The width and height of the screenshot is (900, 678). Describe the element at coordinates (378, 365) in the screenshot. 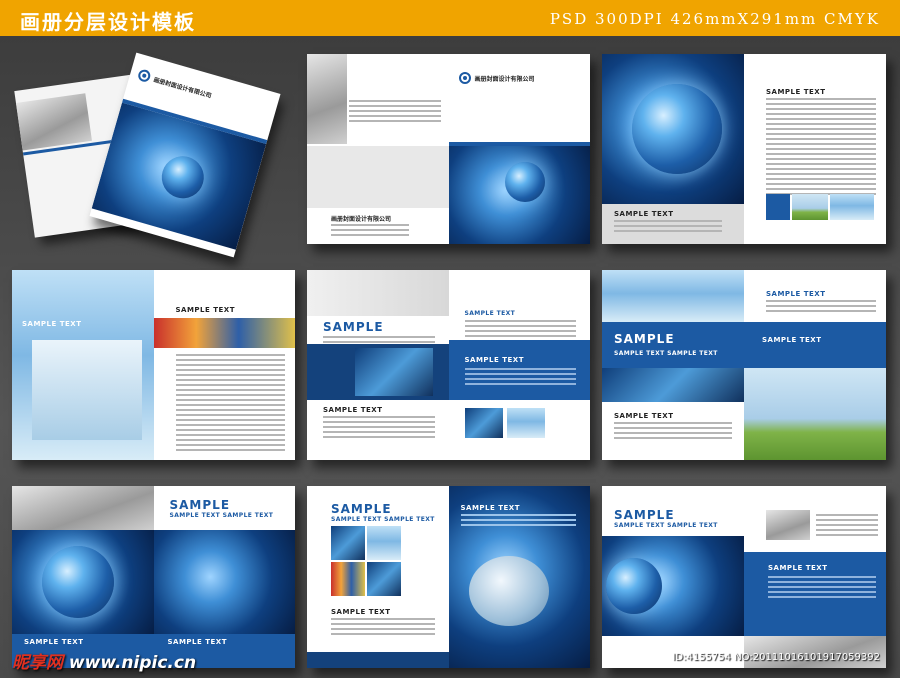

I see `spread-page-left: SAMPLE SAMPLE TEXT` at that location.